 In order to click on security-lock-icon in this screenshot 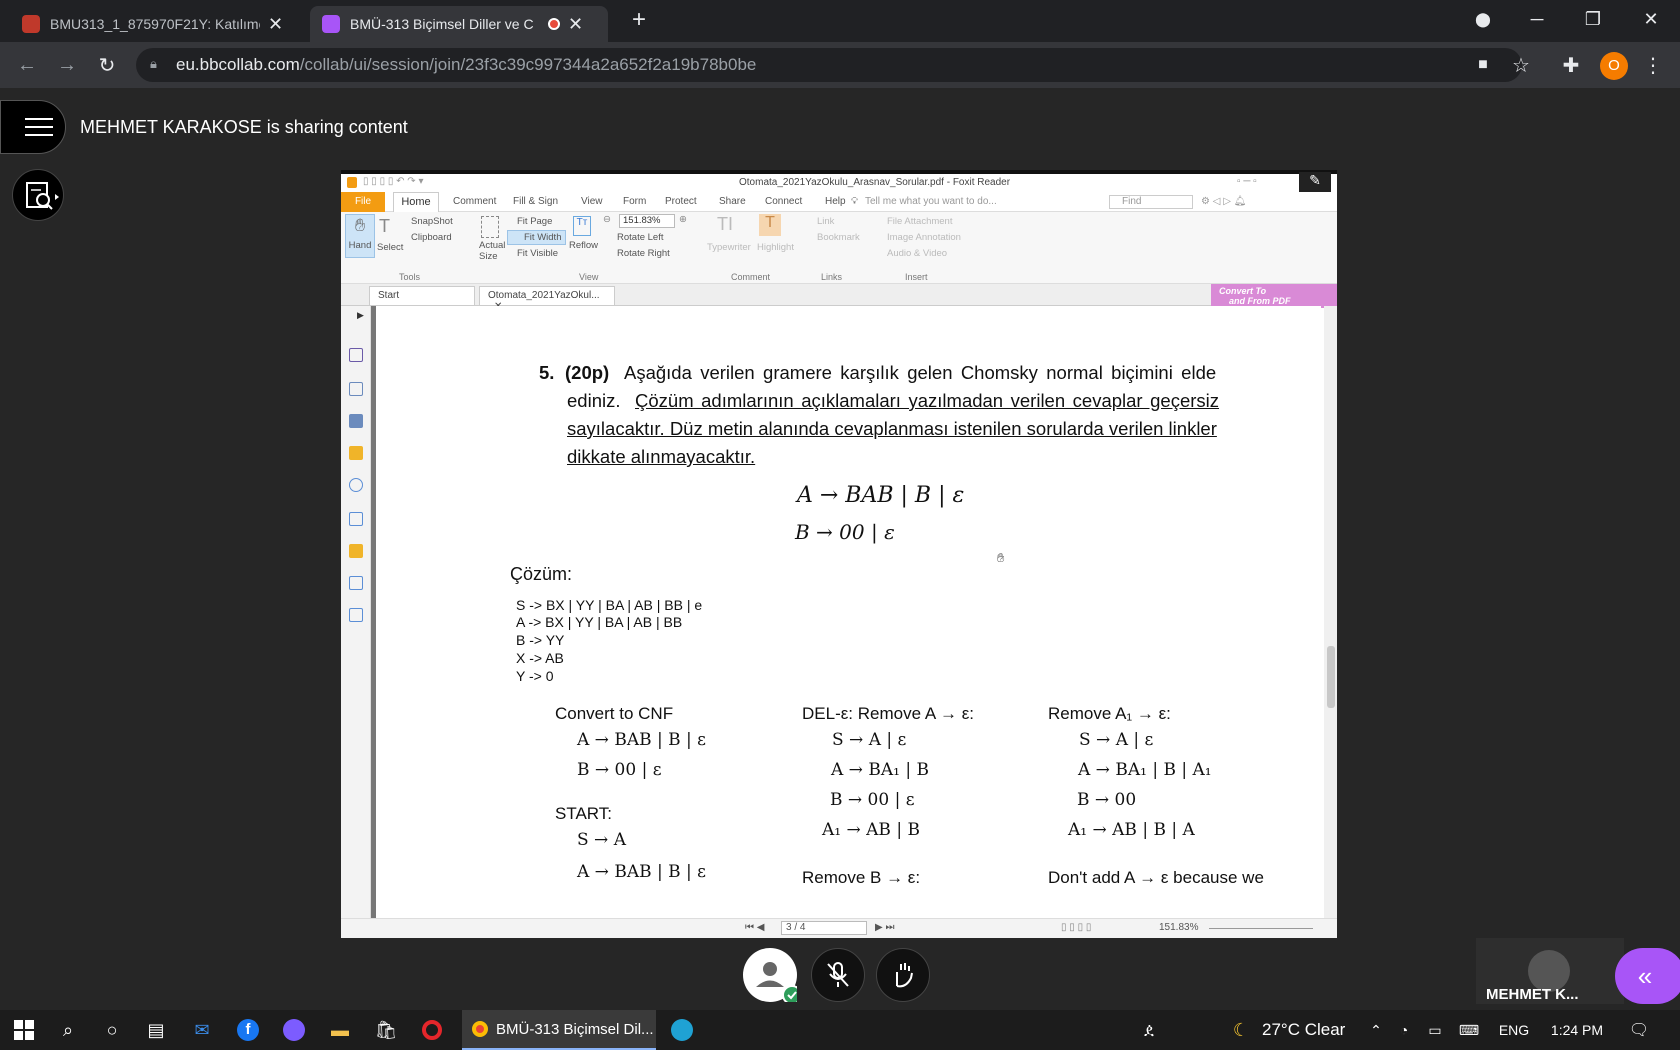, I will do `click(356, 551)`.